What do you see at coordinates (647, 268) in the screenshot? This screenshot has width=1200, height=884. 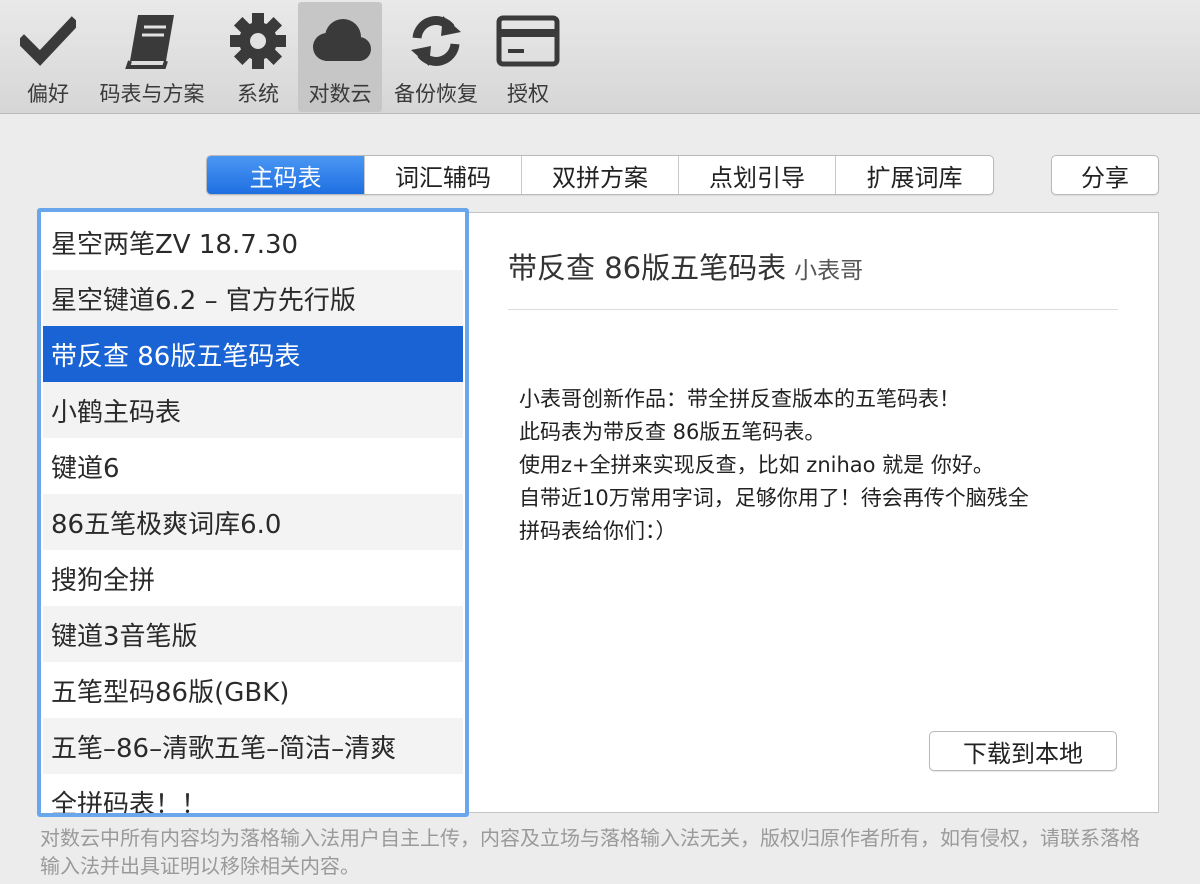 I see `detail-title-text: 带反查 86版五笔码表` at bounding box center [647, 268].